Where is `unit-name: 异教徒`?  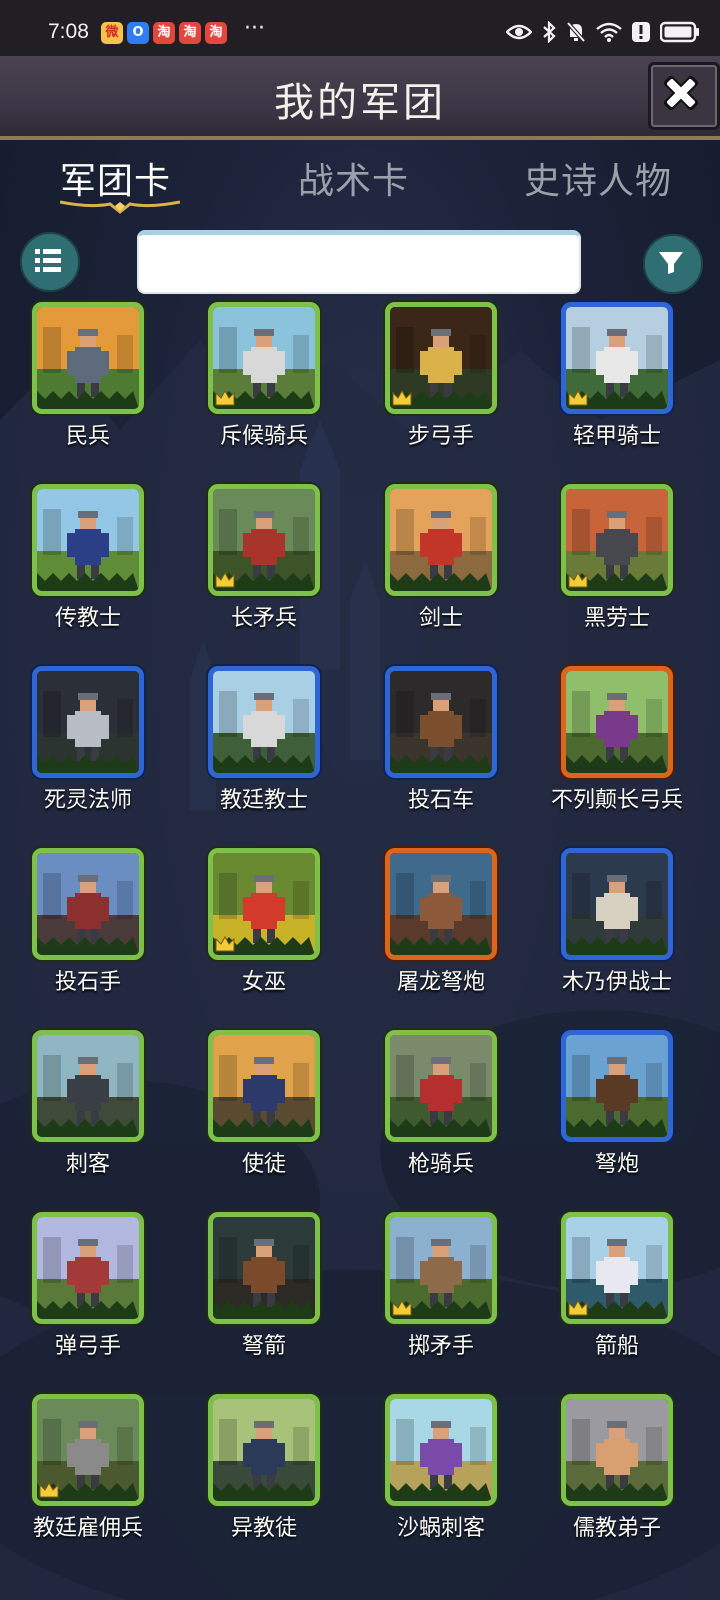 unit-name: 异教徒 is located at coordinates (263, 1528).